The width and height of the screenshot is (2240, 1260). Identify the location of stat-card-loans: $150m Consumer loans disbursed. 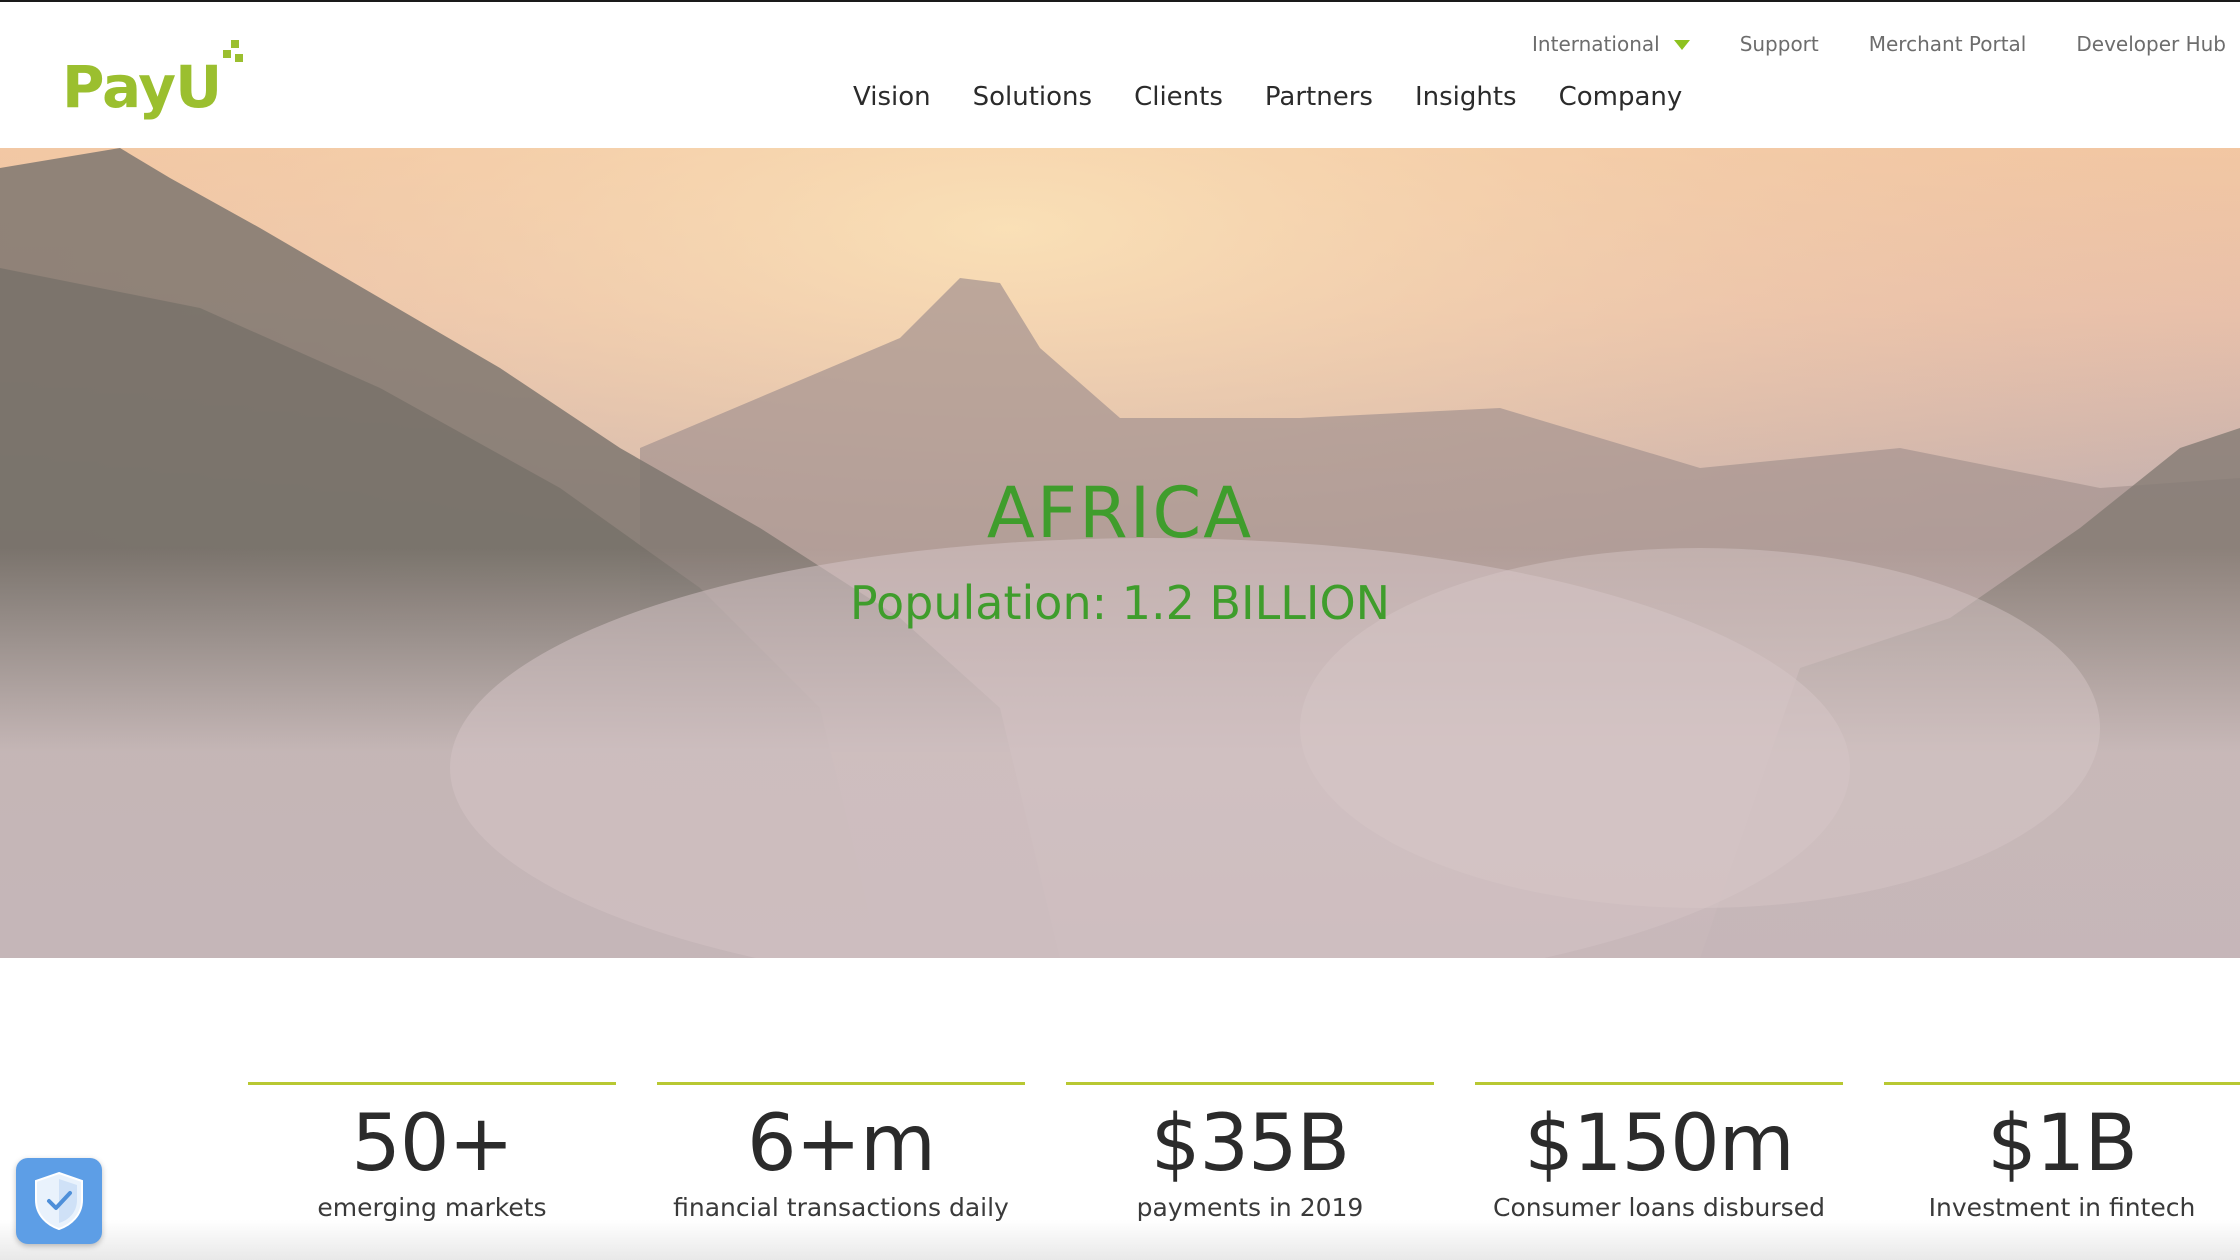
(1659, 1152).